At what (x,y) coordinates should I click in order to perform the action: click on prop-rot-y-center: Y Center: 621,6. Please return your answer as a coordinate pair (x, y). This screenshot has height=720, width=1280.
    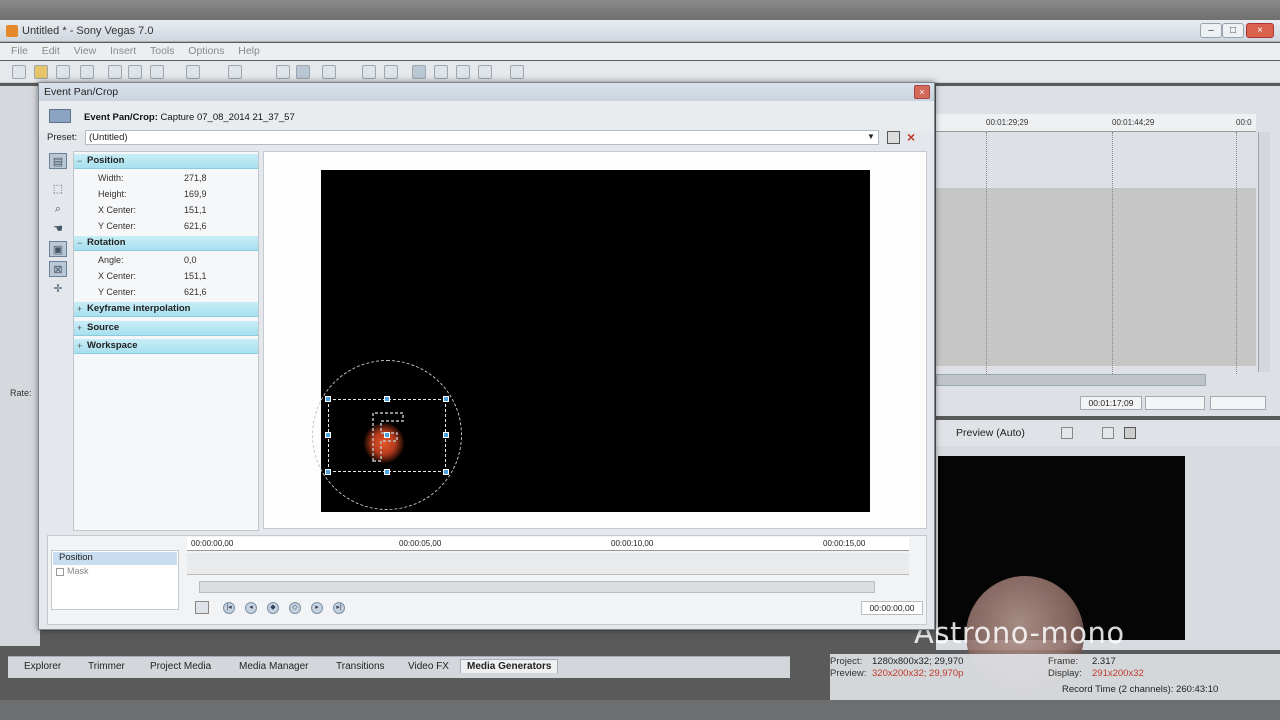
    Looking at the image, I should click on (166, 292).